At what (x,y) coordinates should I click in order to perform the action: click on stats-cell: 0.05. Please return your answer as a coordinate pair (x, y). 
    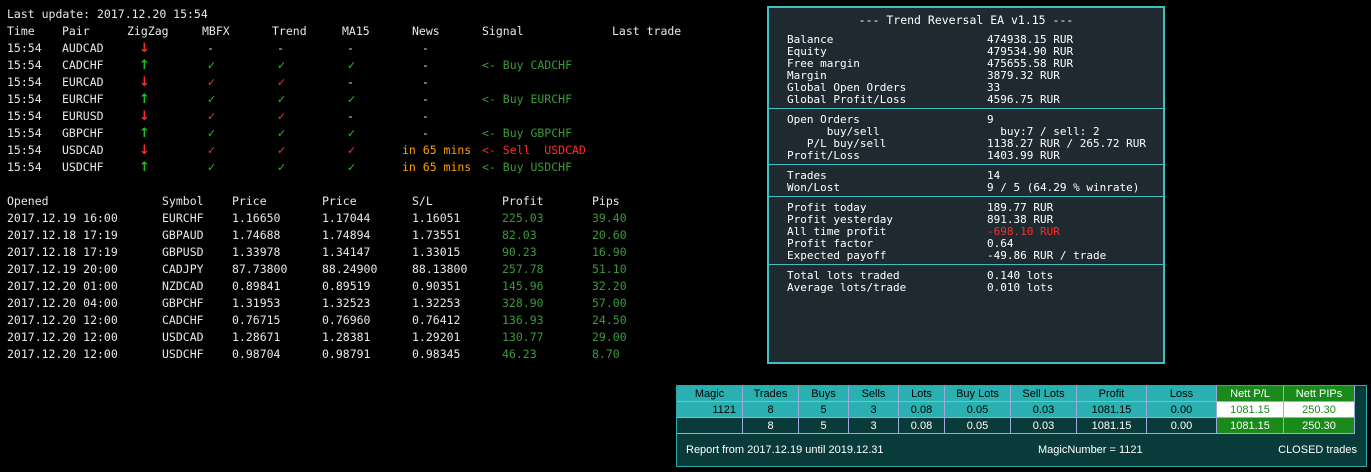
    Looking at the image, I should click on (978, 410).